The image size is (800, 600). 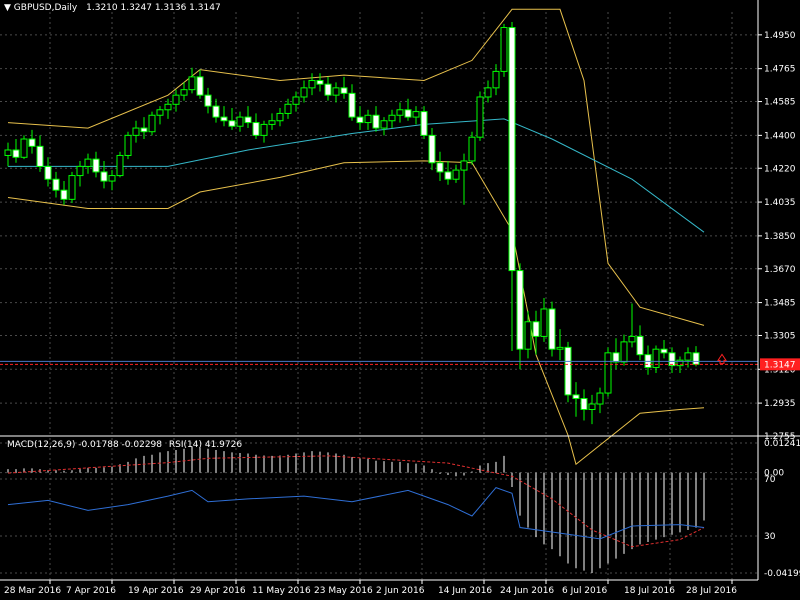 What do you see at coordinates (281, 591) in the screenshot?
I see `time-tick-label-4: 11 May 2016` at bounding box center [281, 591].